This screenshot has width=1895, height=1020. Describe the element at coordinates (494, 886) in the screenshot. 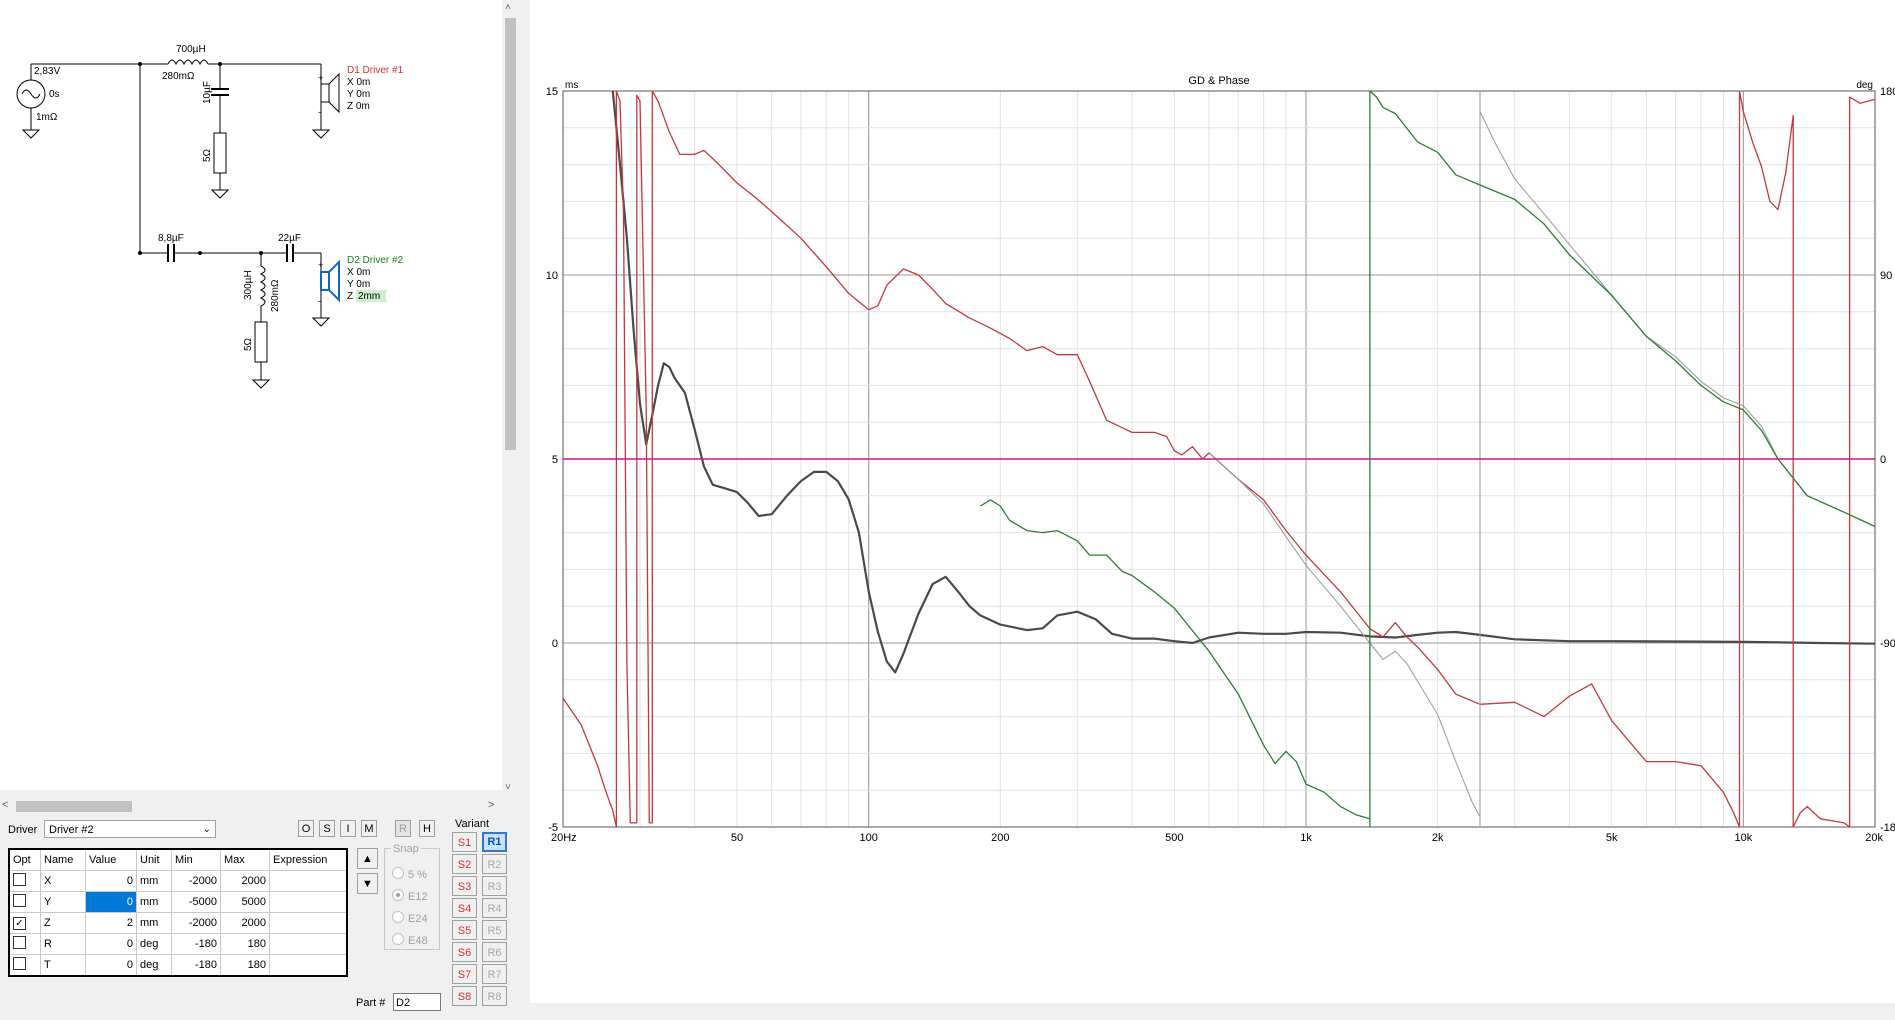

I see `variant-r3-button: R3` at that location.